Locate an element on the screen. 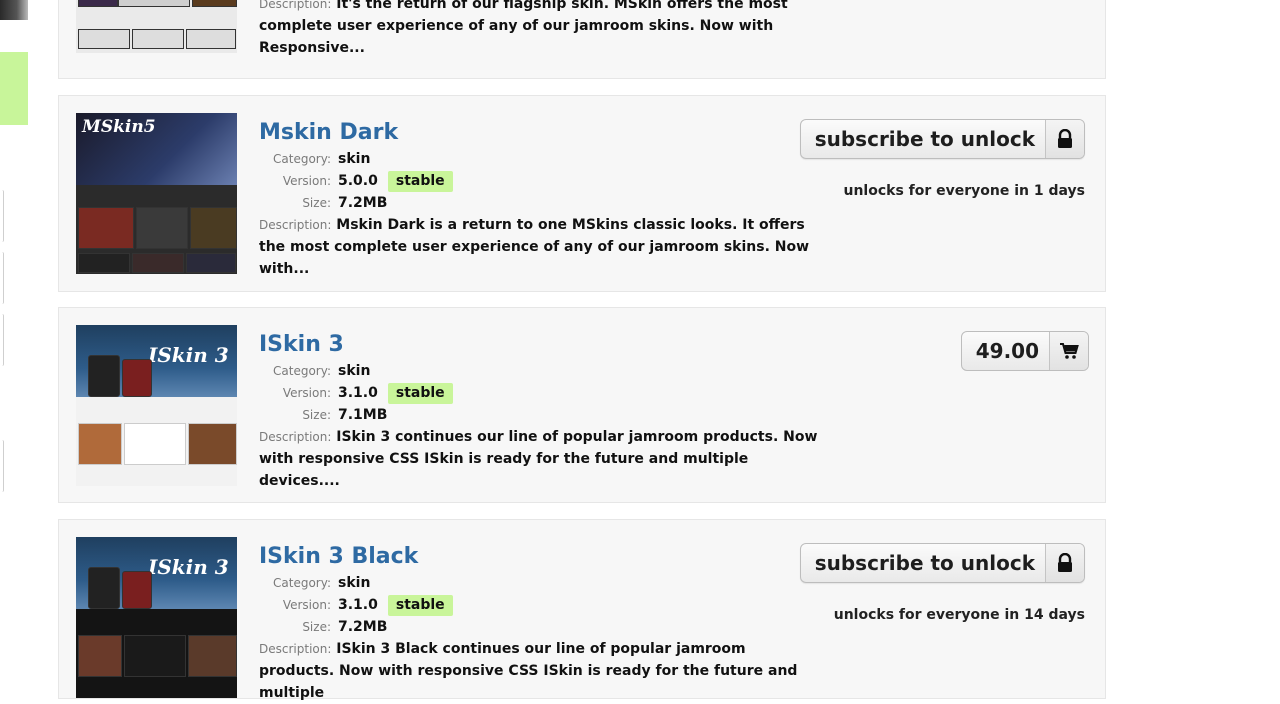  product-thumbnail: MSkin5 is located at coordinates (156, 193).